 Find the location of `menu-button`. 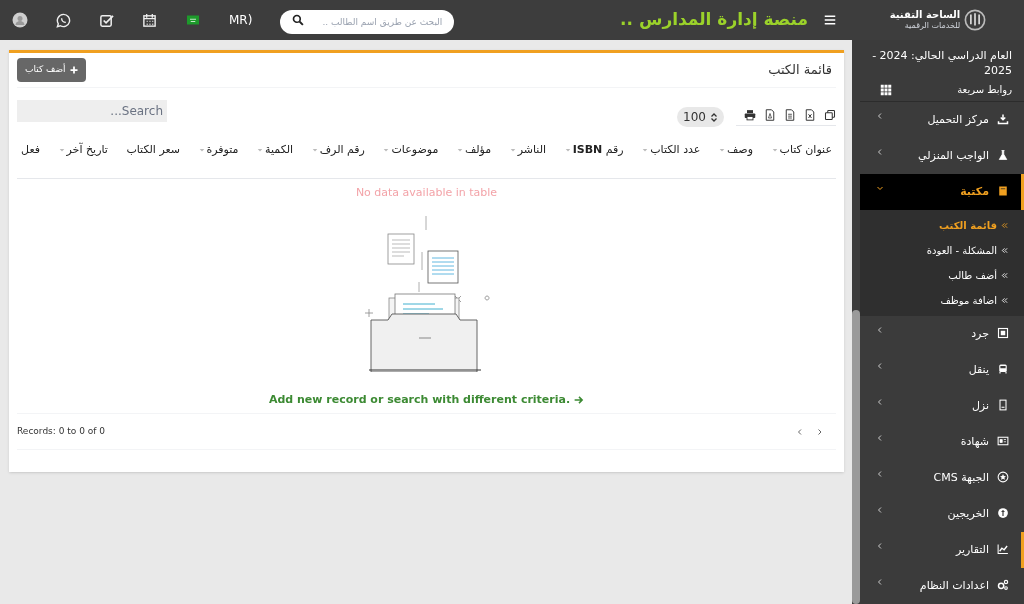

menu-button is located at coordinates (830, 20).